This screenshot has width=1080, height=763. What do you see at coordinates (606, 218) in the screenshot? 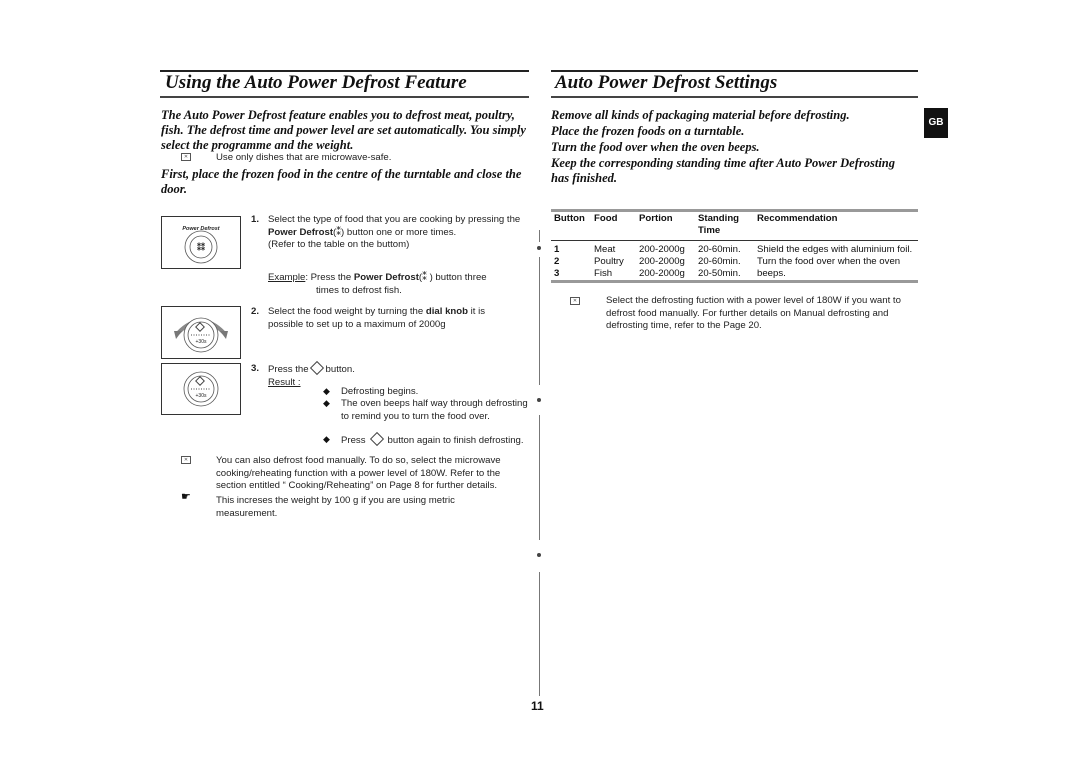
I see `header-food: Food` at bounding box center [606, 218].